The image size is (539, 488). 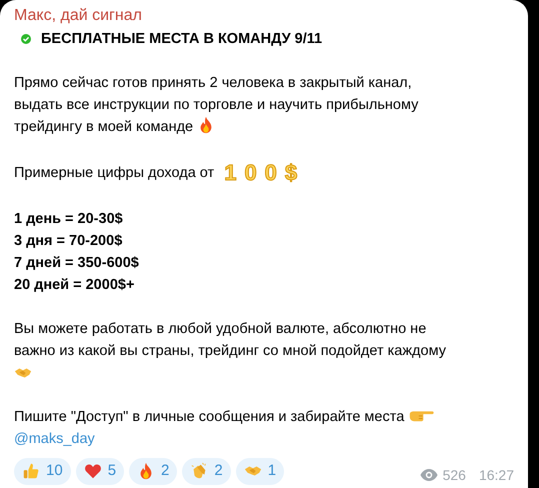 I want to click on income-line: 1 день = 20-30$, so click(x=68, y=219).